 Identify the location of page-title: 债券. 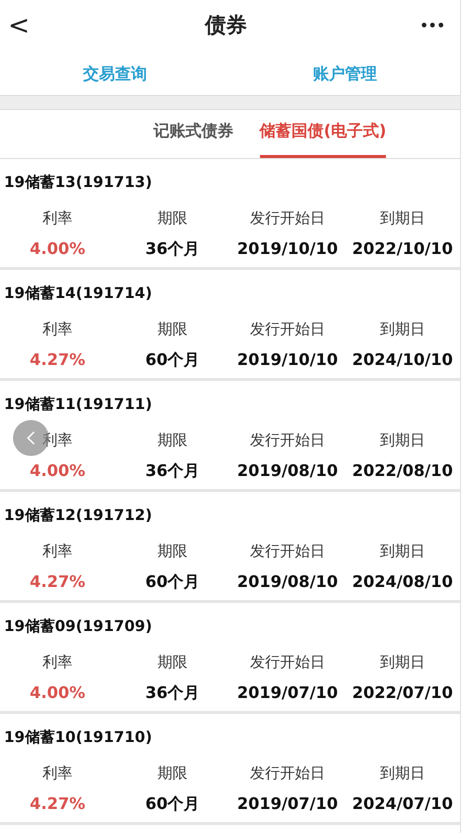
(226, 26).